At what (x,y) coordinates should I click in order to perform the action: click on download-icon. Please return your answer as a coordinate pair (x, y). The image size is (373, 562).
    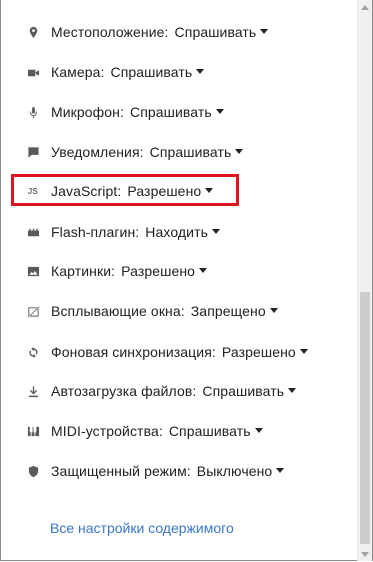
    Looking at the image, I should click on (33, 391).